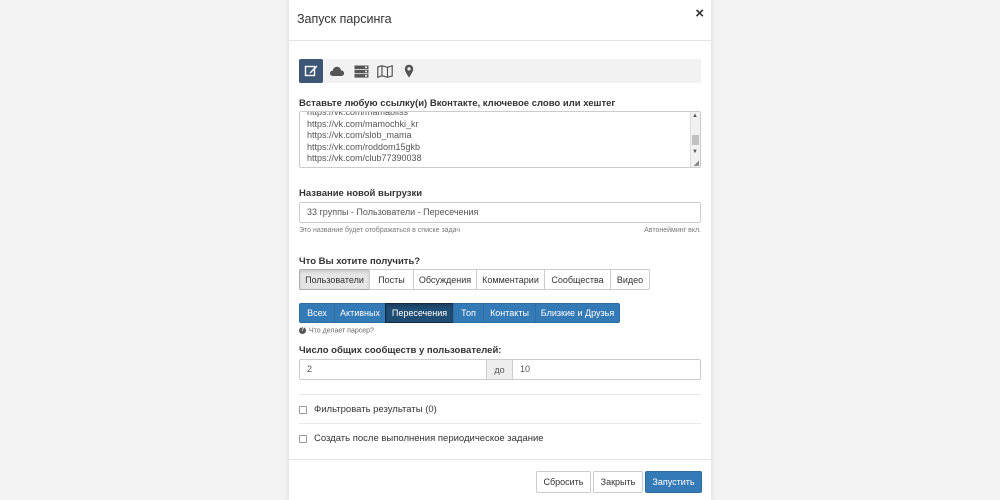  What do you see at coordinates (500, 459) in the screenshot?
I see `modal-footer-divider` at bounding box center [500, 459].